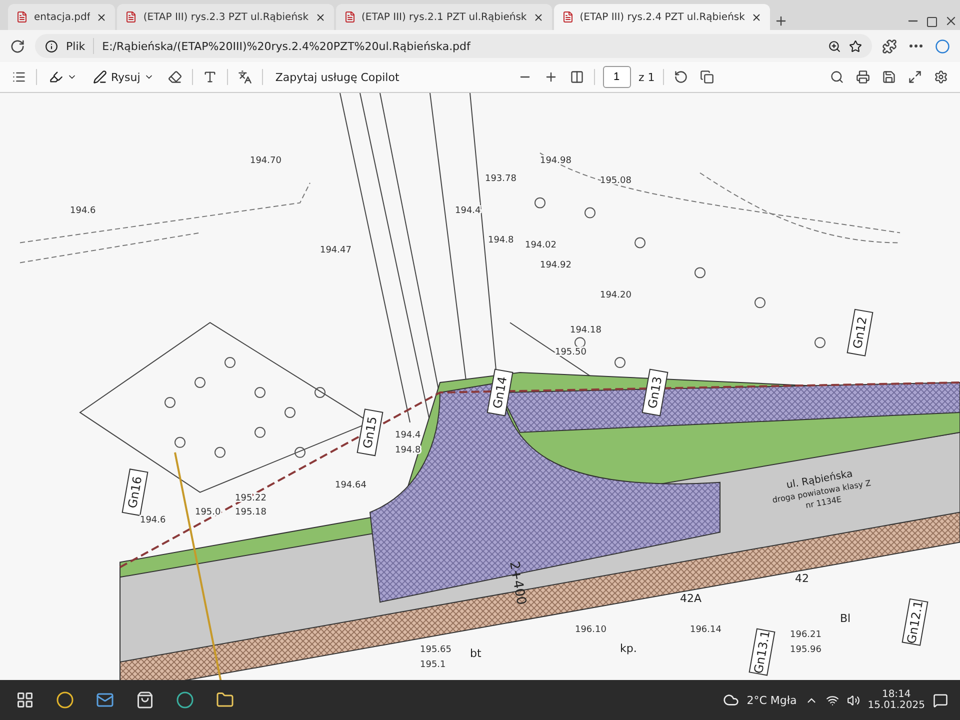  What do you see at coordinates (706, 630) in the screenshot?
I see `elevation-label: 196.14` at bounding box center [706, 630].